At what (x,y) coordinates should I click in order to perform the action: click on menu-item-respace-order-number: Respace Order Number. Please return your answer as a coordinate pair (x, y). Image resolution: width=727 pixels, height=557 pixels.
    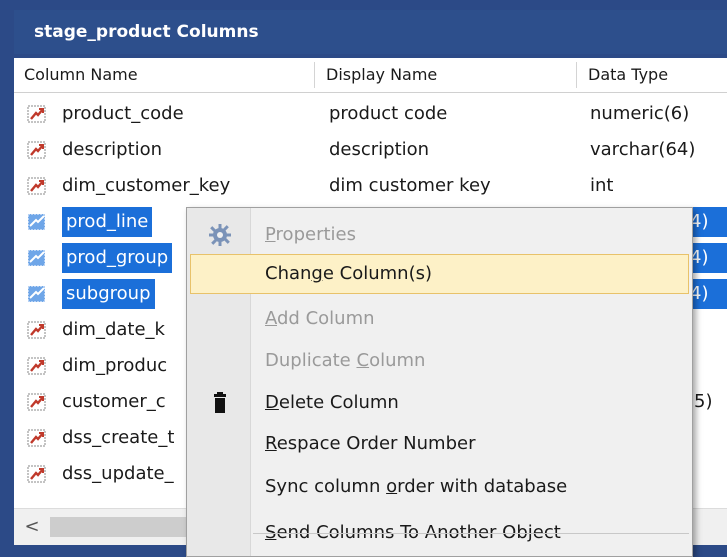
    Looking at the image, I should click on (439, 444).